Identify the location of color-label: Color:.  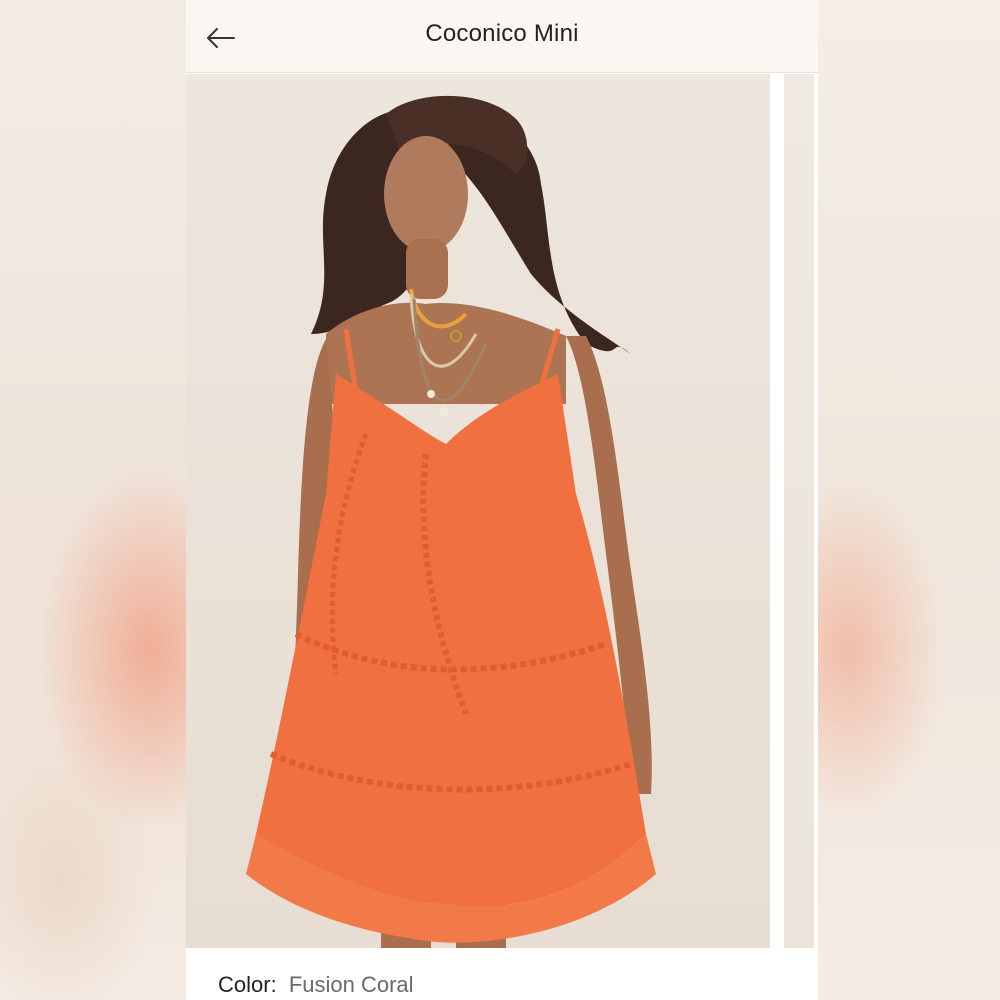
(247, 984).